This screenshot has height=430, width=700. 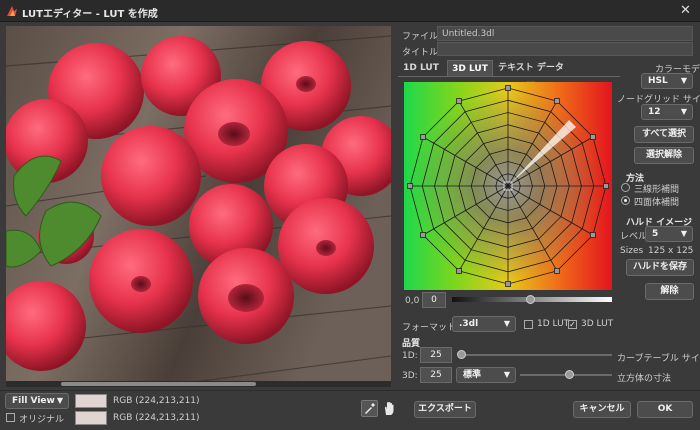 What do you see at coordinates (528, 324) in the screenshot?
I see `checkbox-1d-lut` at bounding box center [528, 324].